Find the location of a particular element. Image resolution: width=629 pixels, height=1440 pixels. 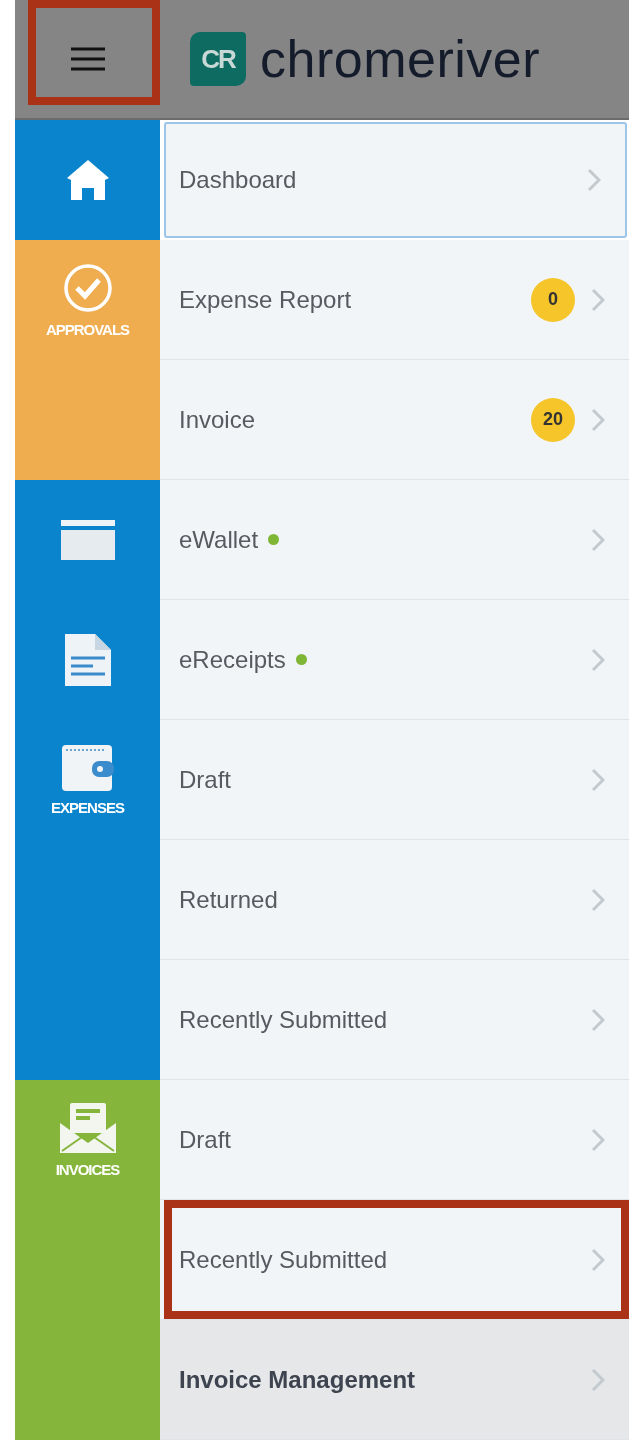

menu-item: Expense Report 0 is located at coordinates (394, 300).